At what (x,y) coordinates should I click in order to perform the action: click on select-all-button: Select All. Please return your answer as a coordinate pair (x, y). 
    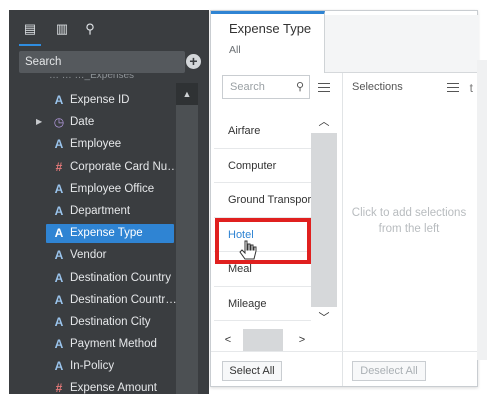
    Looking at the image, I should click on (252, 371).